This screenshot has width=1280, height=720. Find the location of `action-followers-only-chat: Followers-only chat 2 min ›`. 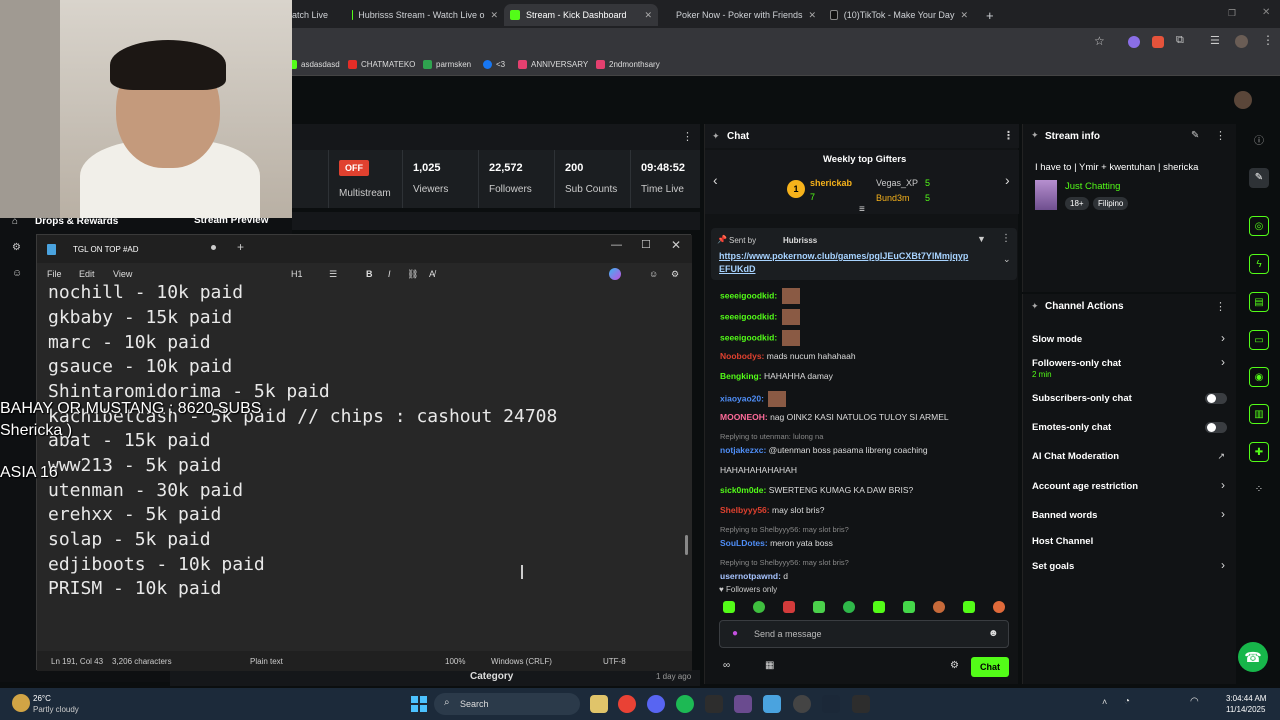

action-followers-only-chat: Followers-only chat 2 min › is located at coordinates (1130, 367).